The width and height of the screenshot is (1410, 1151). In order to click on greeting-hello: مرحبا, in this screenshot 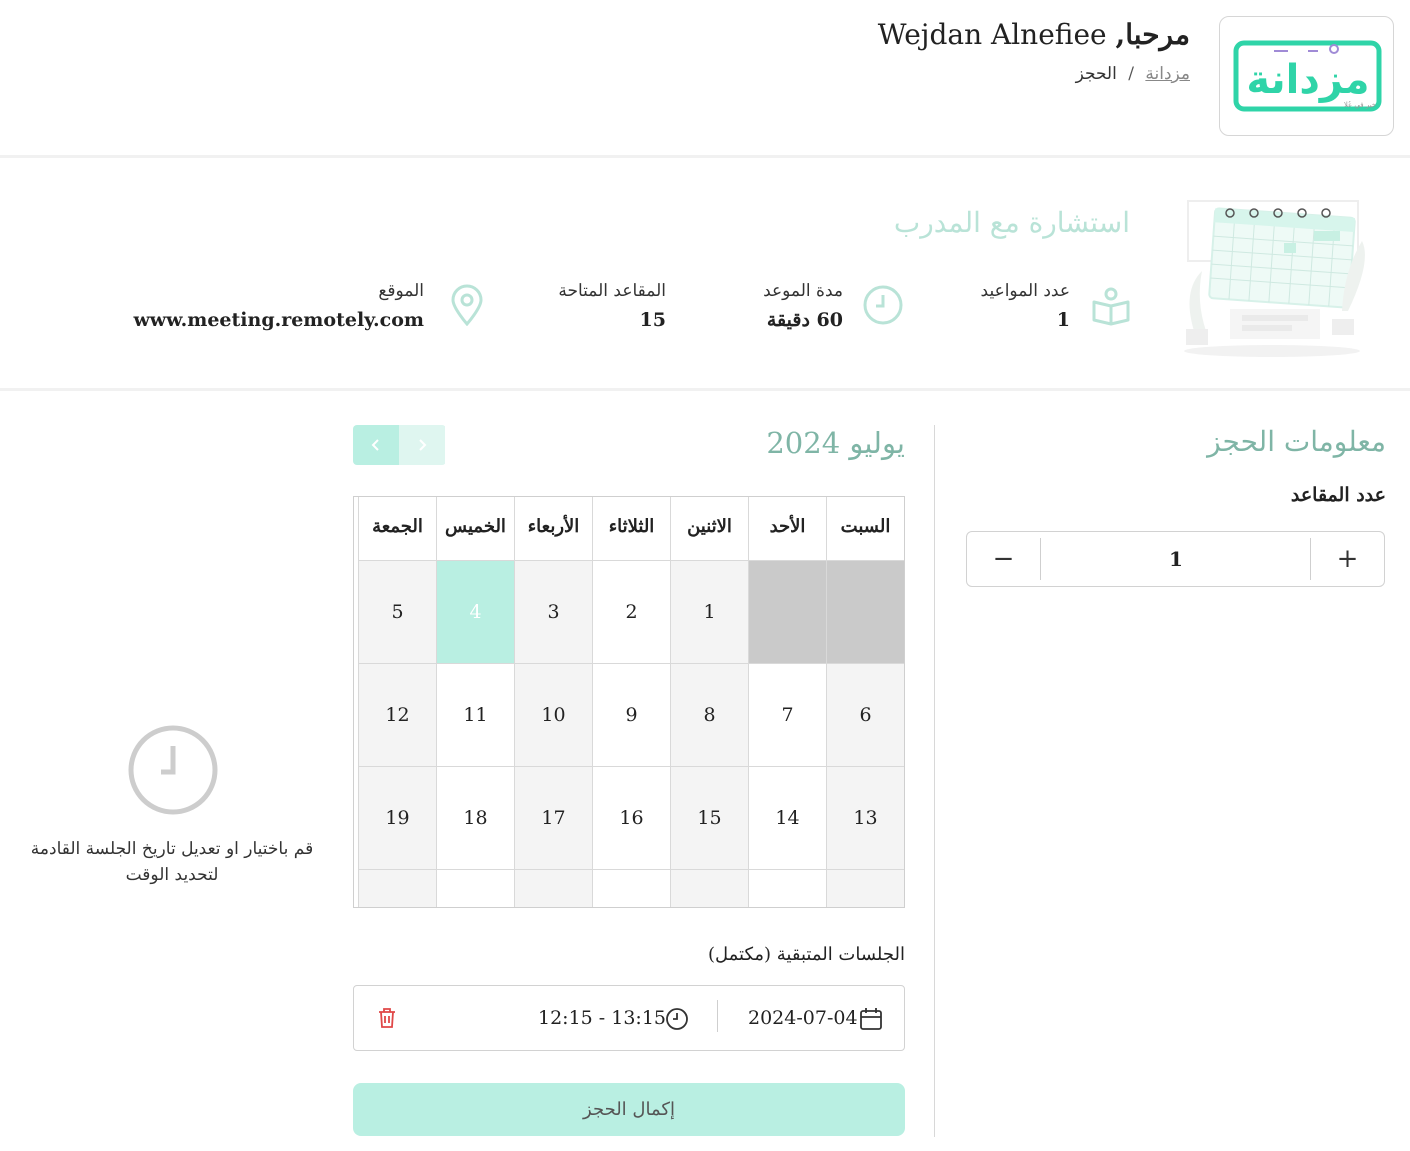, I will do `click(1152, 34)`.